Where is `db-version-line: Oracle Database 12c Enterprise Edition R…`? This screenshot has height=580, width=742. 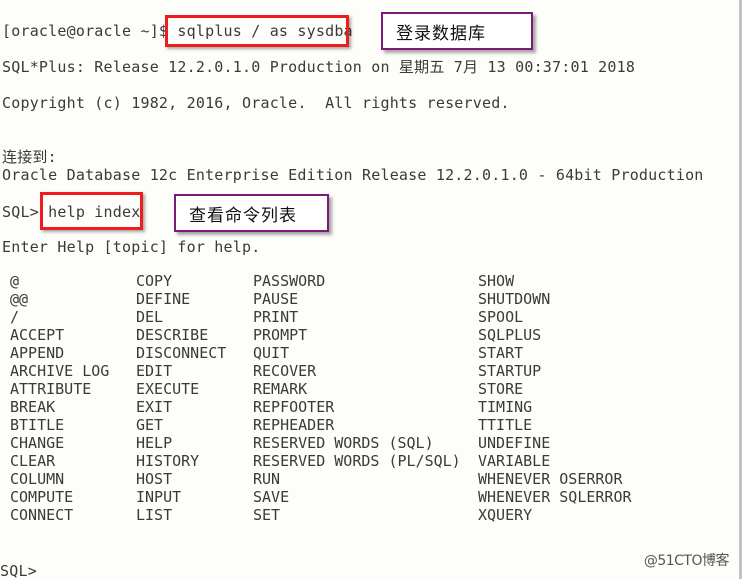 db-version-line: Oracle Database 12c Enterprise Edition R… is located at coordinates (353, 175).